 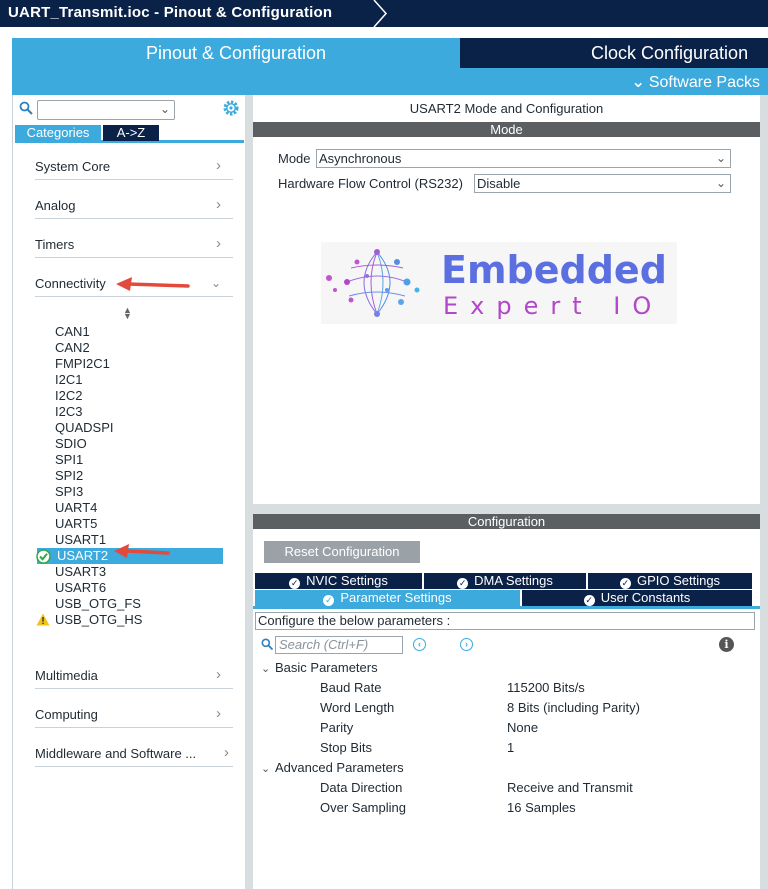 I want to click on category-label: Multimedia, so click(x=66, y=675).